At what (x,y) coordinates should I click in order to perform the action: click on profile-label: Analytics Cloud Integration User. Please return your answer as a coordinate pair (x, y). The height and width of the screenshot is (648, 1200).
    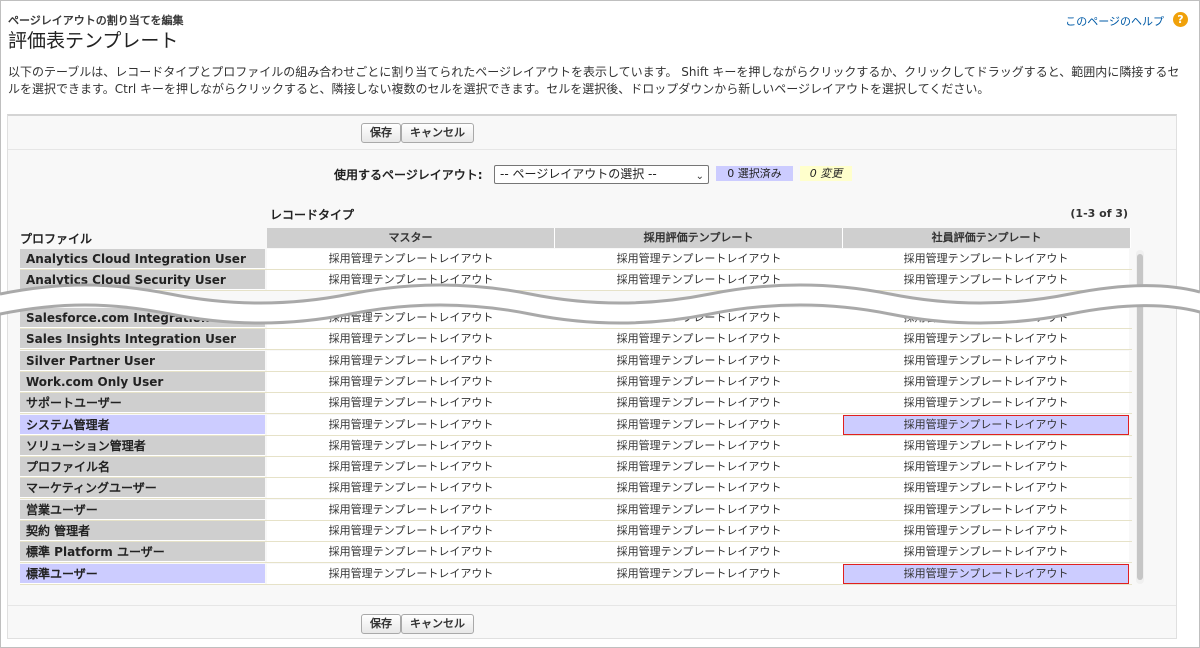
    Looking at the image, I should click on (142, 259).